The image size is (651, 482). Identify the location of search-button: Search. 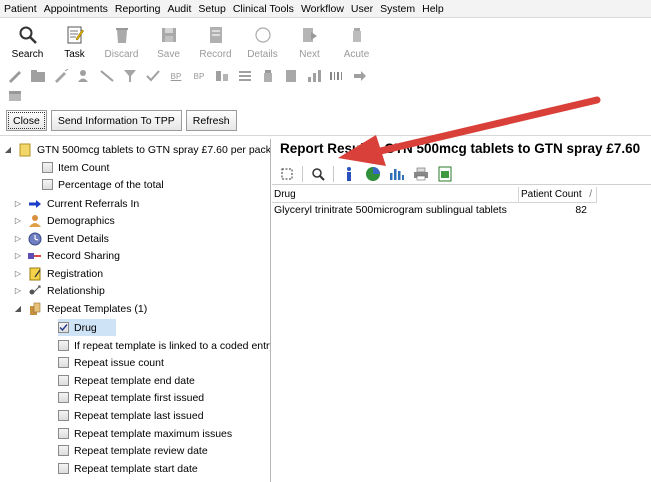
(27, 43).